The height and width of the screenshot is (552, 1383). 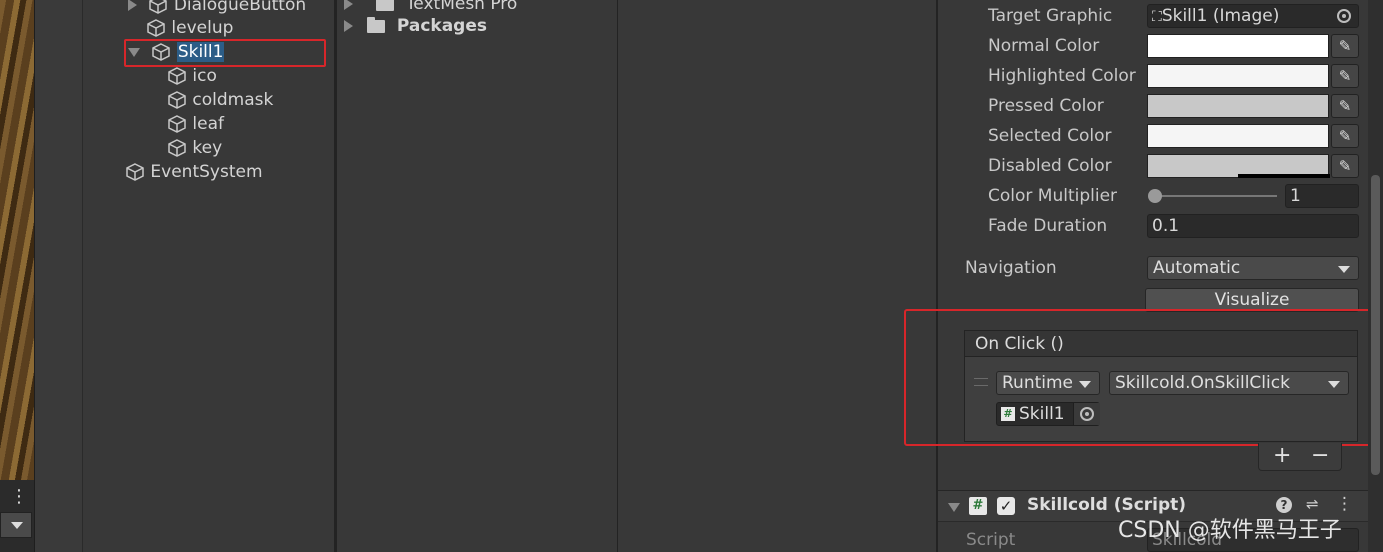 I want to click on selected-color-swatch, so click(x=1238, y=136).